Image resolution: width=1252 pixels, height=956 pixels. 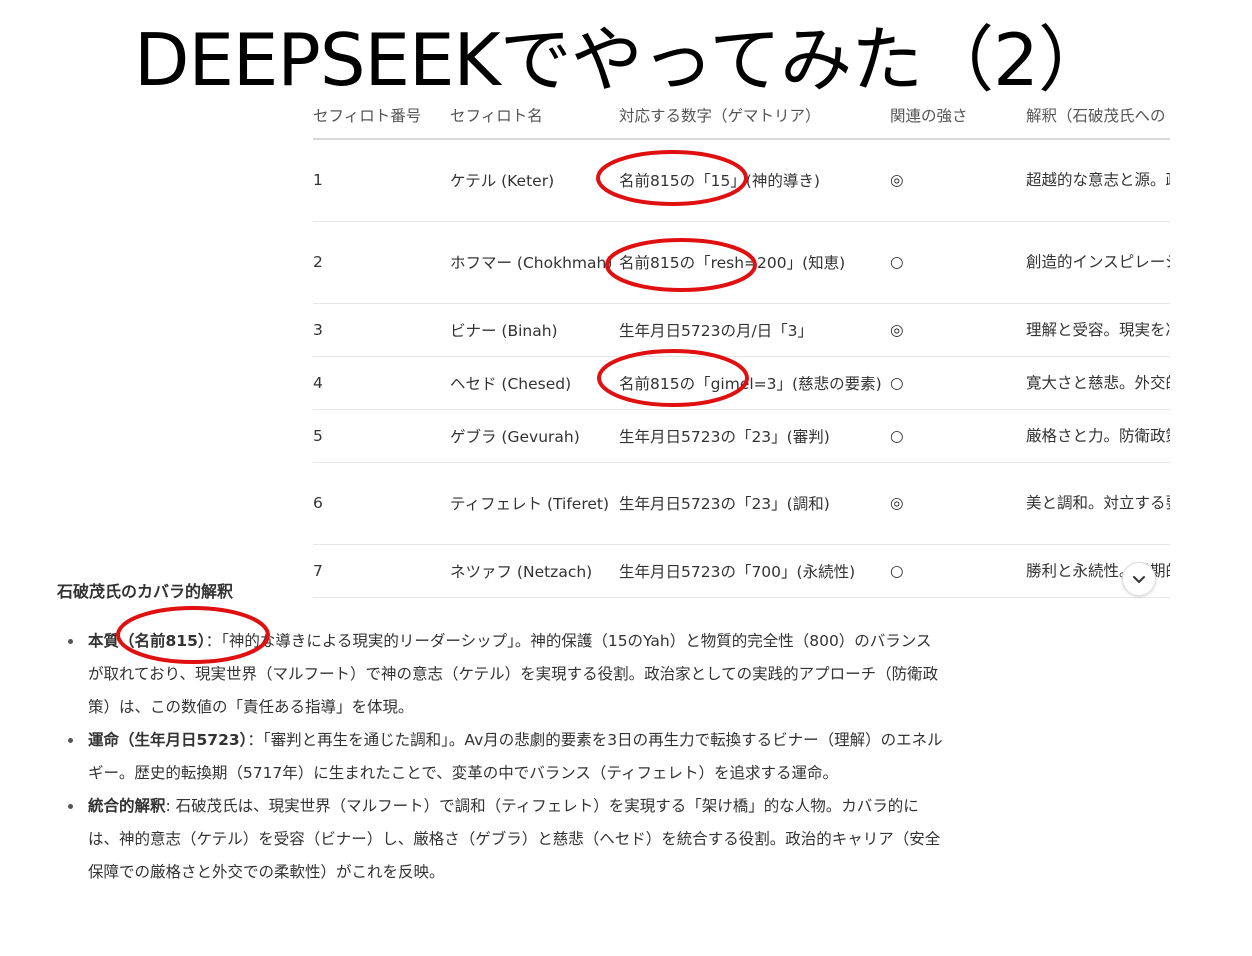 What do you see at coordinates (534, 180) in the screenshot?
I see `cell-name: ケテル (Keter)` at bounding box center [534, 180].